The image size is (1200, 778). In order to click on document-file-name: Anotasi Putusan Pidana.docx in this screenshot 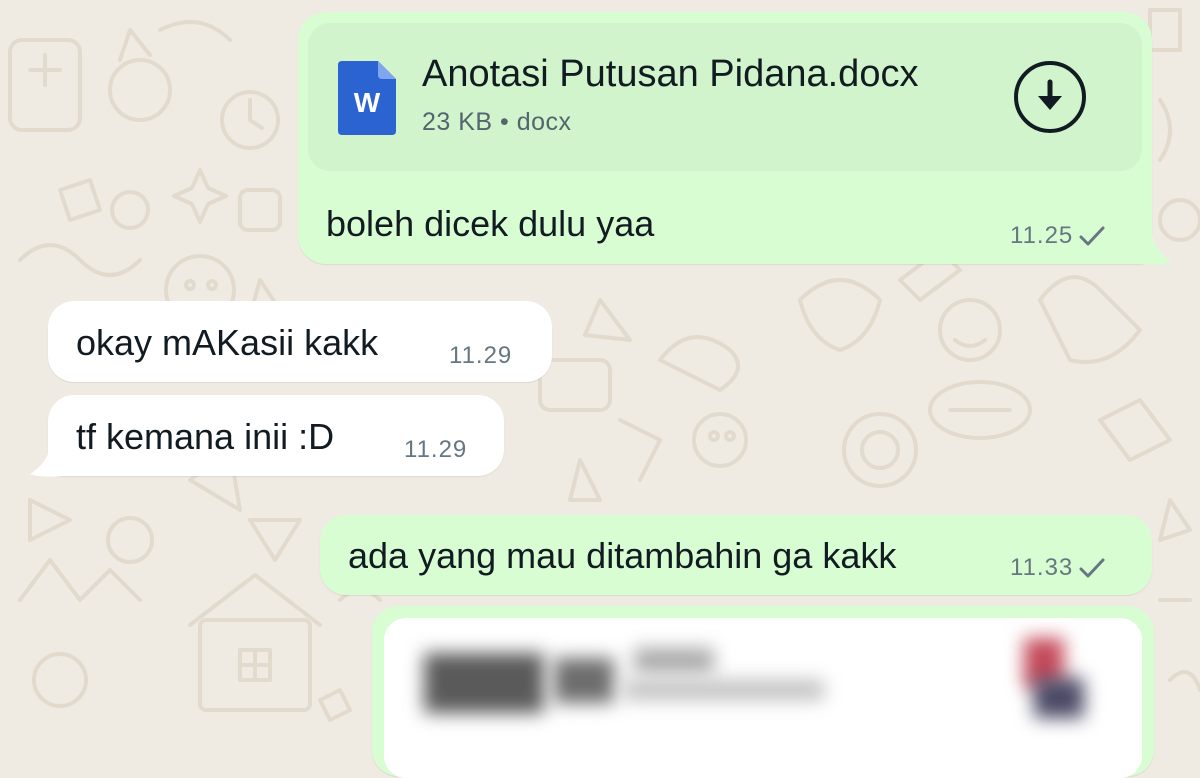, I will do `click(670, 74)`.